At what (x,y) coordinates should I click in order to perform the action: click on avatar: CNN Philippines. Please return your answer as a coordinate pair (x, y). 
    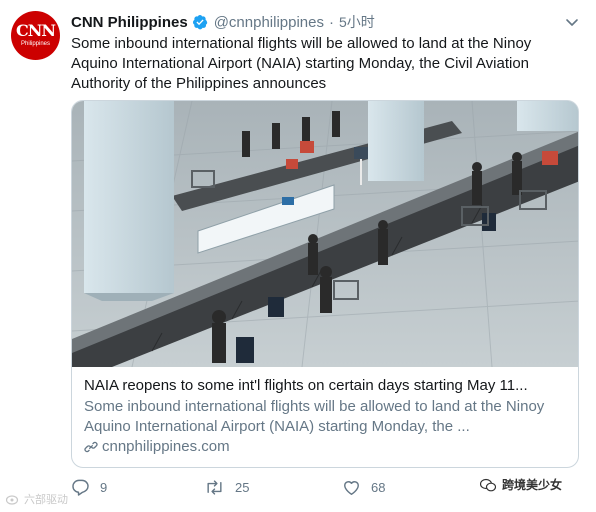
    Looking at the image, I should click on (35, 35).